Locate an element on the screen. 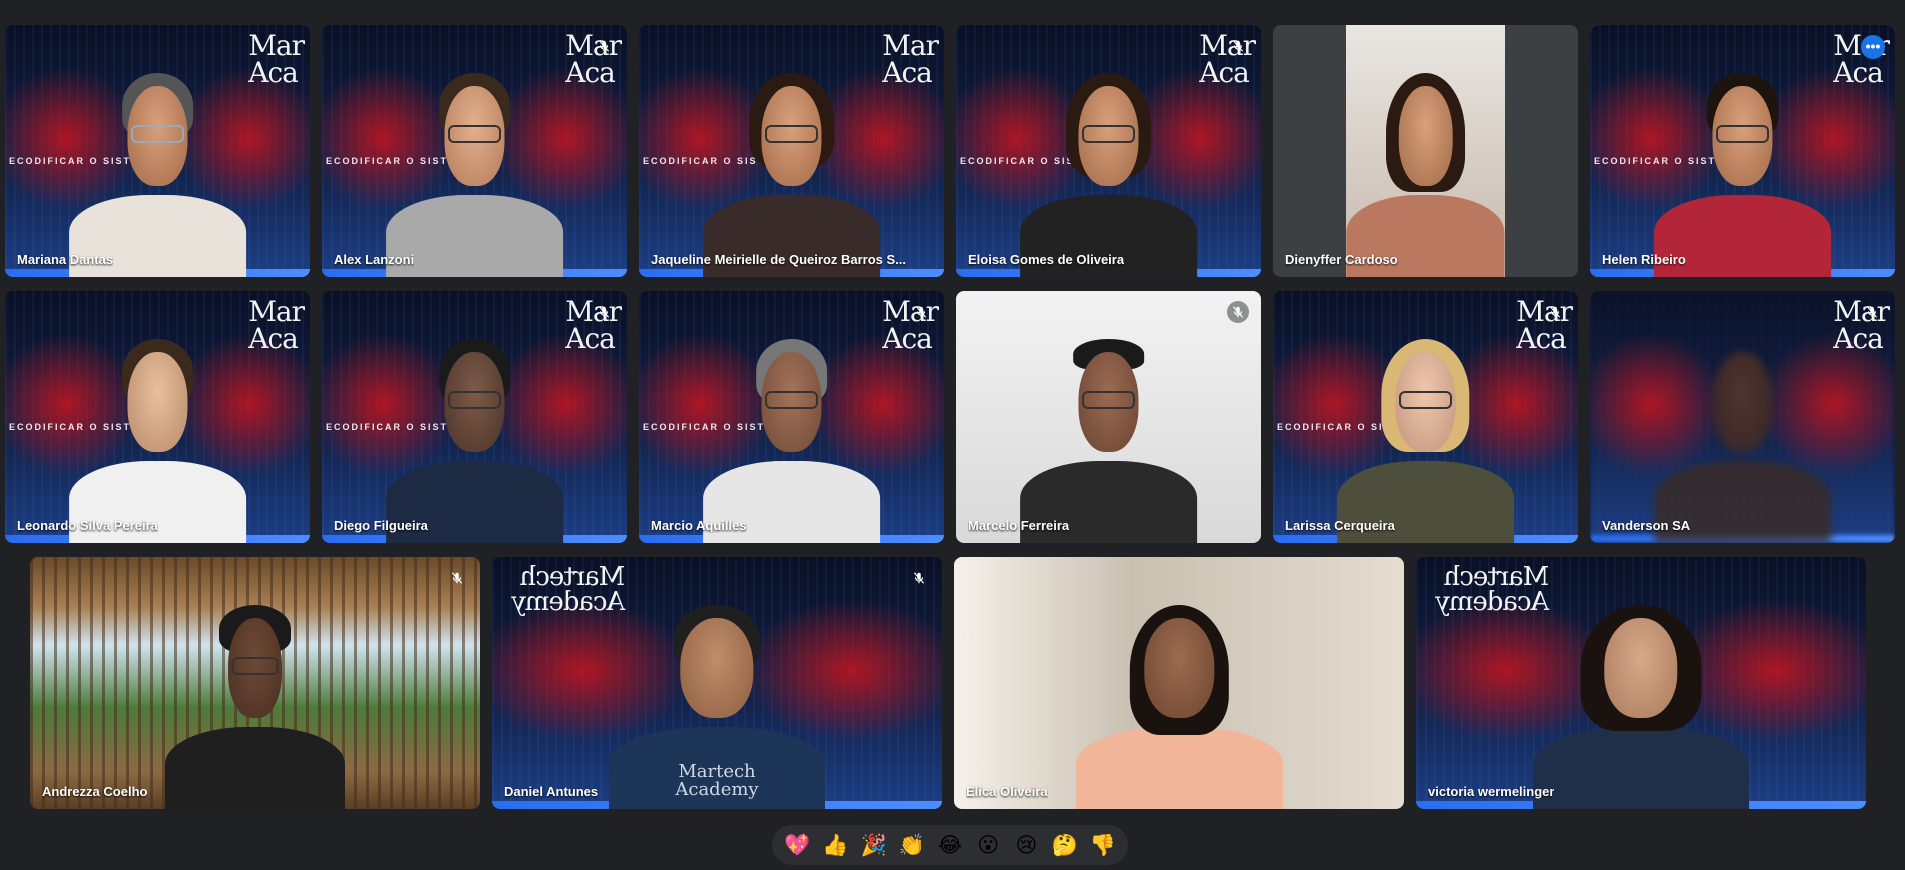  participant-tile: Mar Aca Vanderson SA is located at coordinates (1742, 417).